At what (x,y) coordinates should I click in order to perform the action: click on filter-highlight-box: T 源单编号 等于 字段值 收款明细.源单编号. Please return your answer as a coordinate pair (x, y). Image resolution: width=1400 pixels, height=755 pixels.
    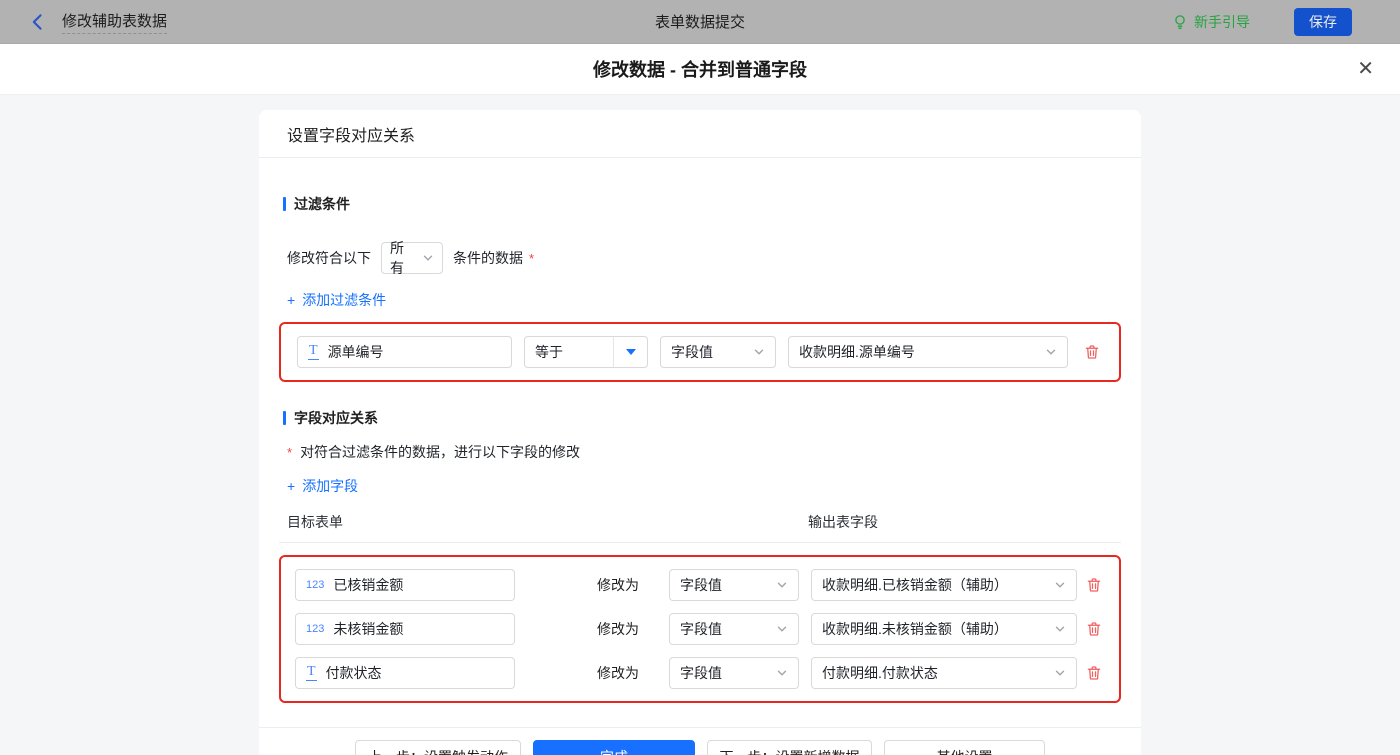
    Looking at the image, I should click on (700, 352).